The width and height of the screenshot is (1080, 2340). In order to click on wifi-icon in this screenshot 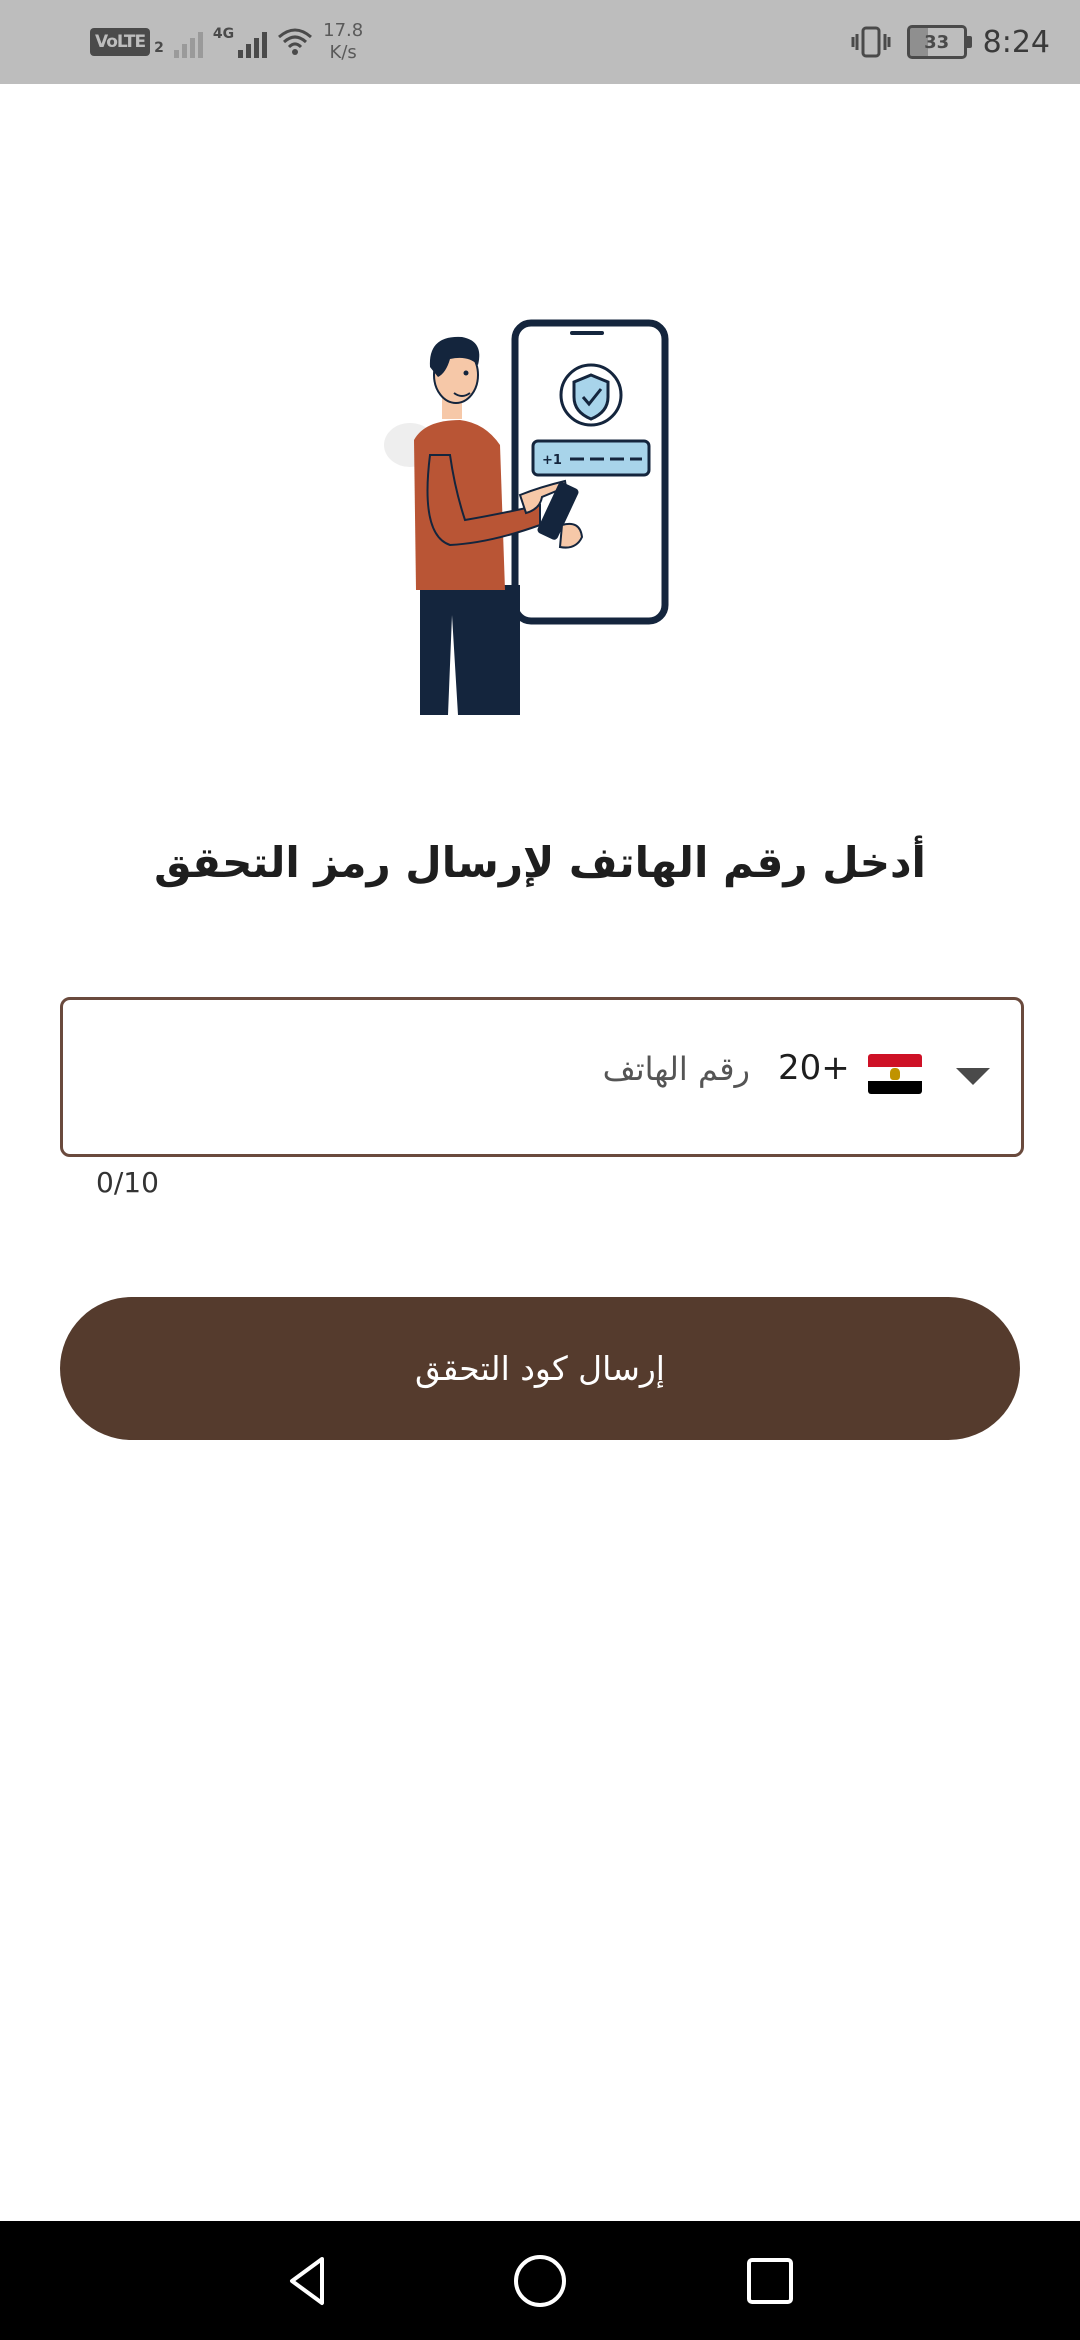, I will do `click(295, 41)`.